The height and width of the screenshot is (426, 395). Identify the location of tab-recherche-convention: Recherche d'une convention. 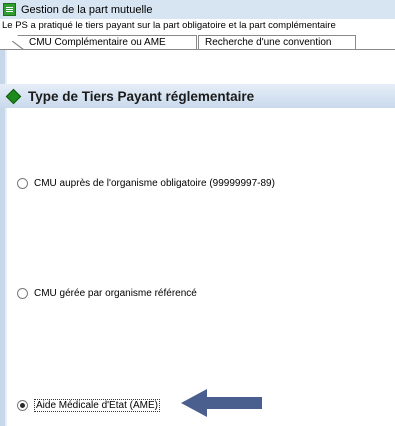
(277, 42).